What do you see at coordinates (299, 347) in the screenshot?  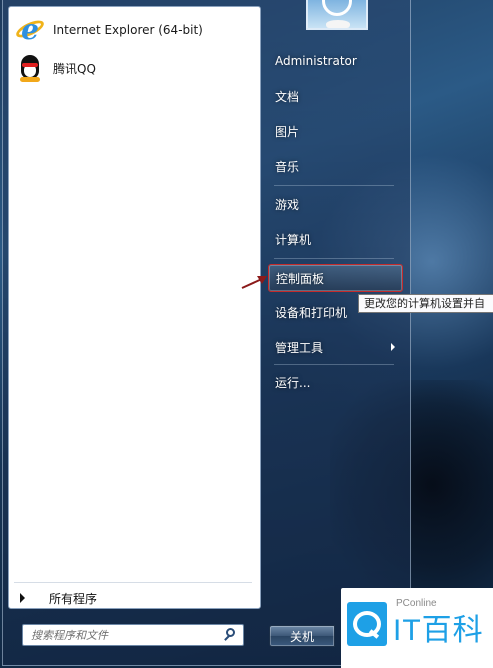 I see `right-item-label: 管理工具` at bounding box center [299, 347].